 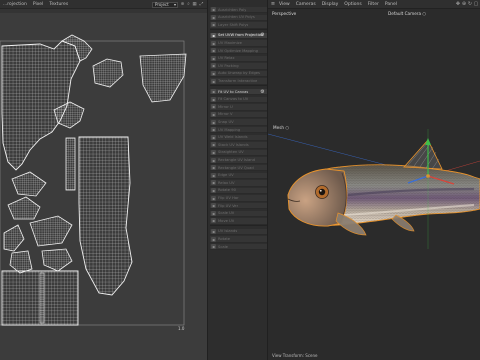 What do you see at coordinates (238, 175) in the screenshot?
I see `command-item: ▪ Edge UV` at bounding box center [238, 175].